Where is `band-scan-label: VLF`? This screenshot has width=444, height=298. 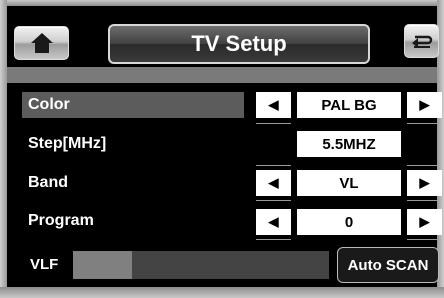 band-scan-label: VLF is located at coordinates (44, 264).